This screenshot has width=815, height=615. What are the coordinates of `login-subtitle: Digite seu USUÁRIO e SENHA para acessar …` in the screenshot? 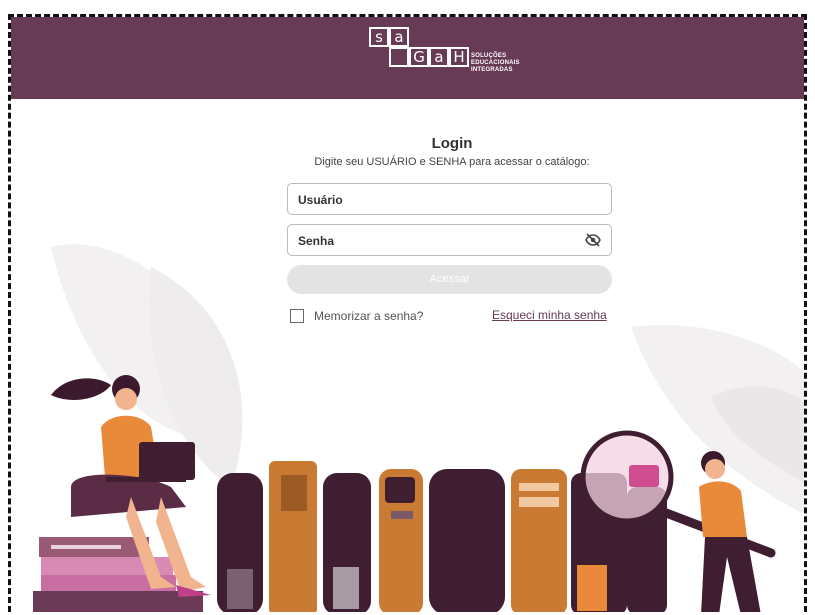 It's located at (452, 162).